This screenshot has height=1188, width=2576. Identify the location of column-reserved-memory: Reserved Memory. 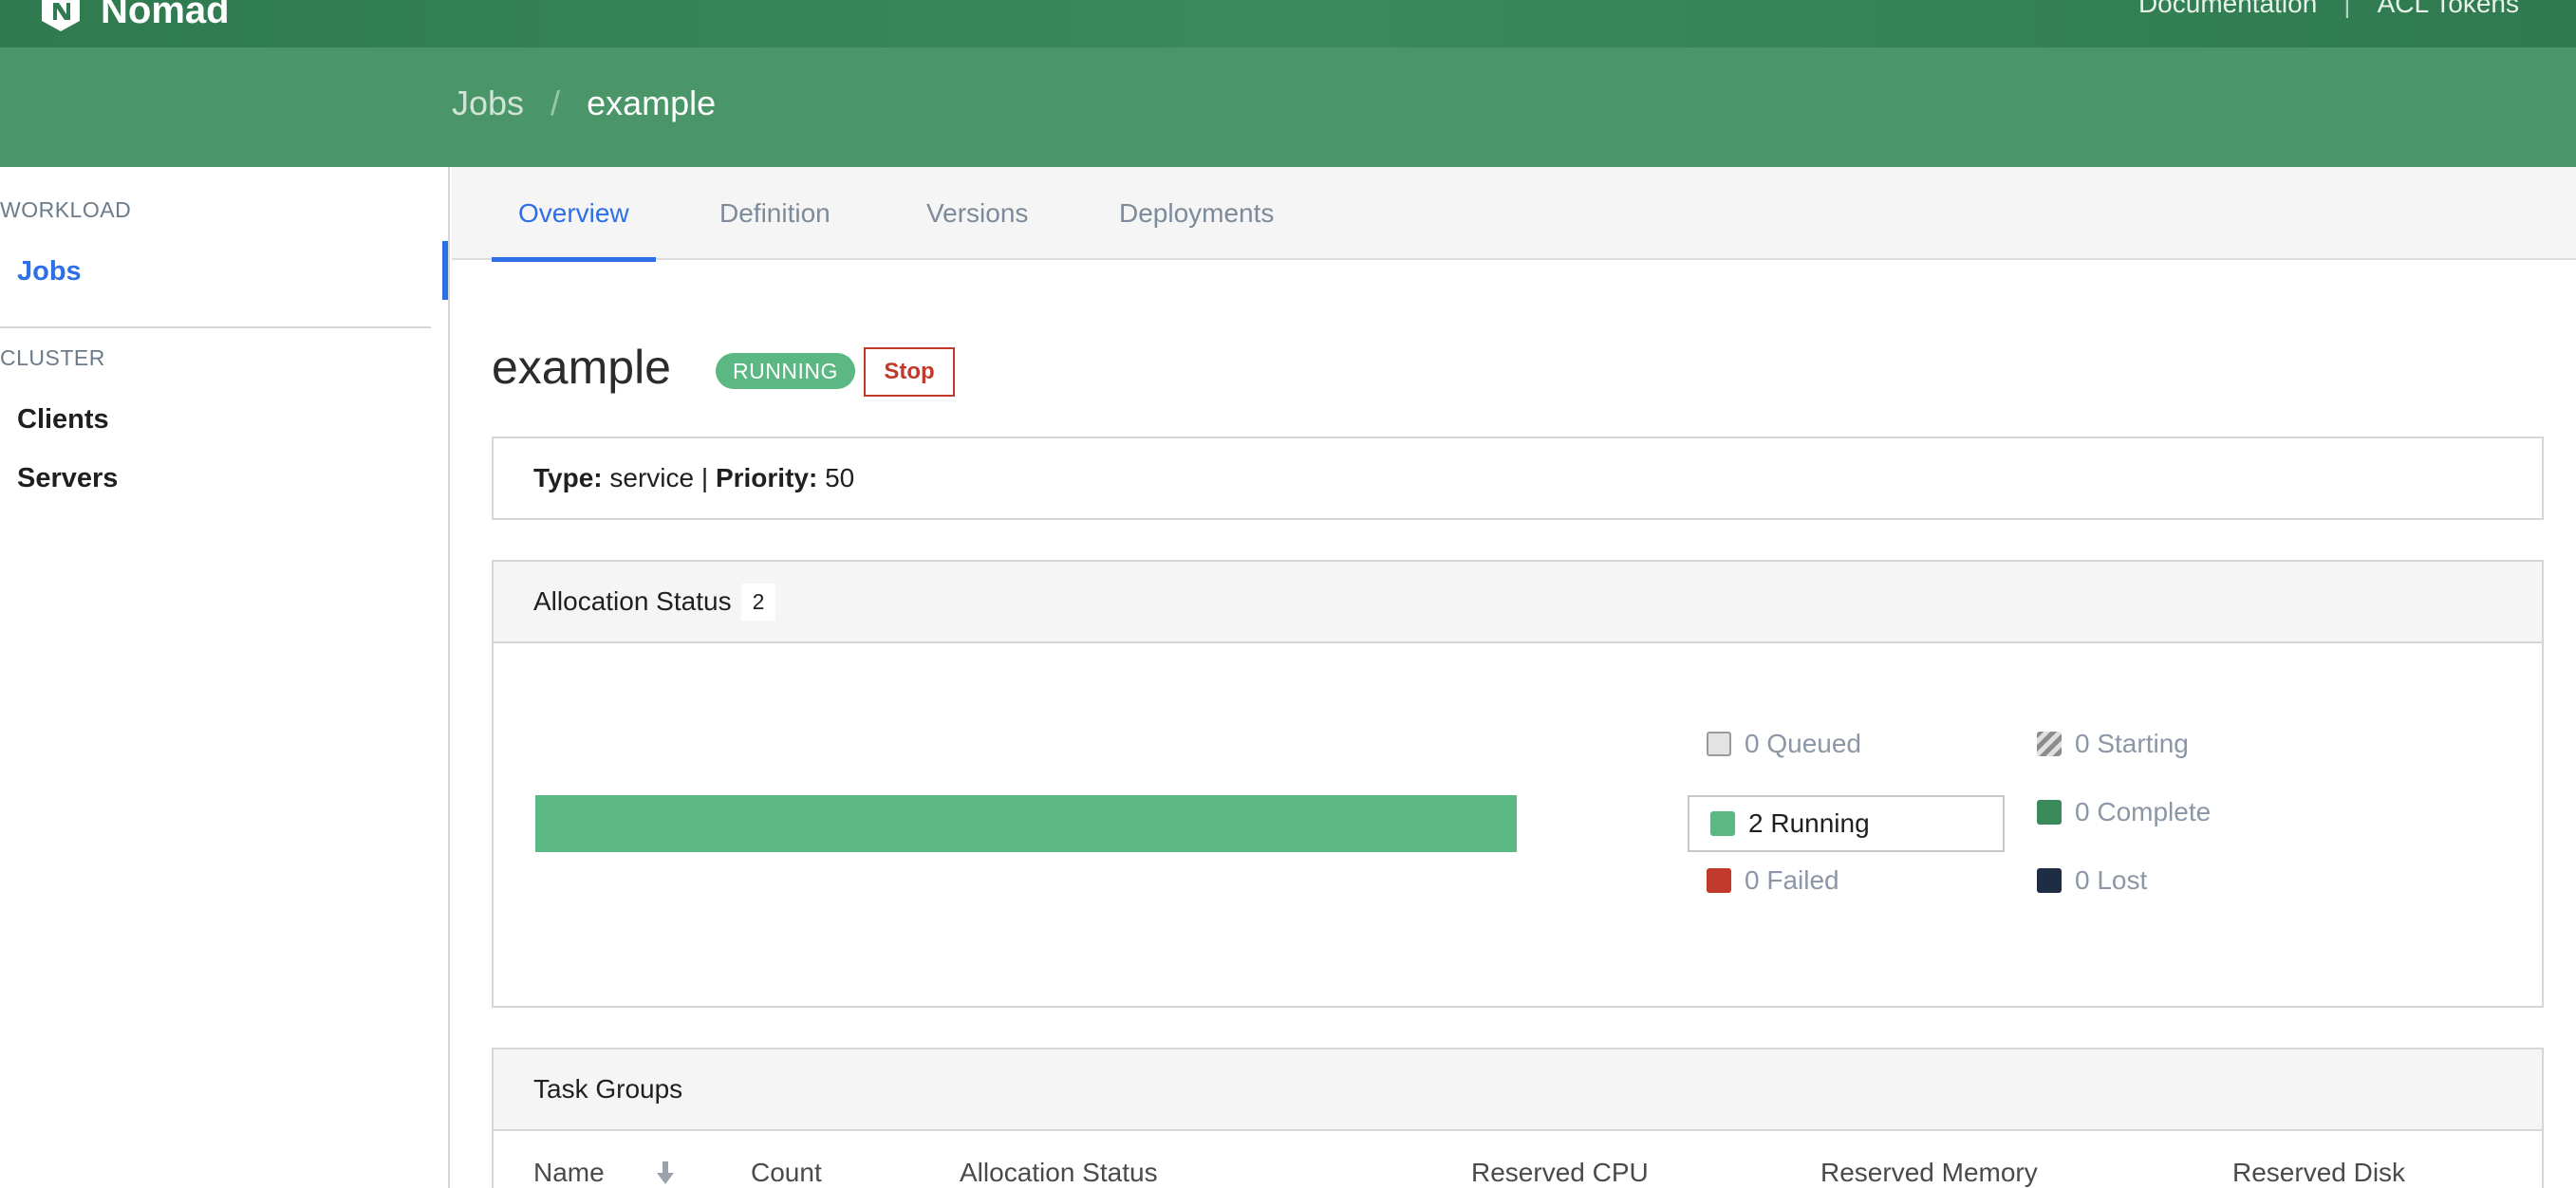
(1929, 1173).